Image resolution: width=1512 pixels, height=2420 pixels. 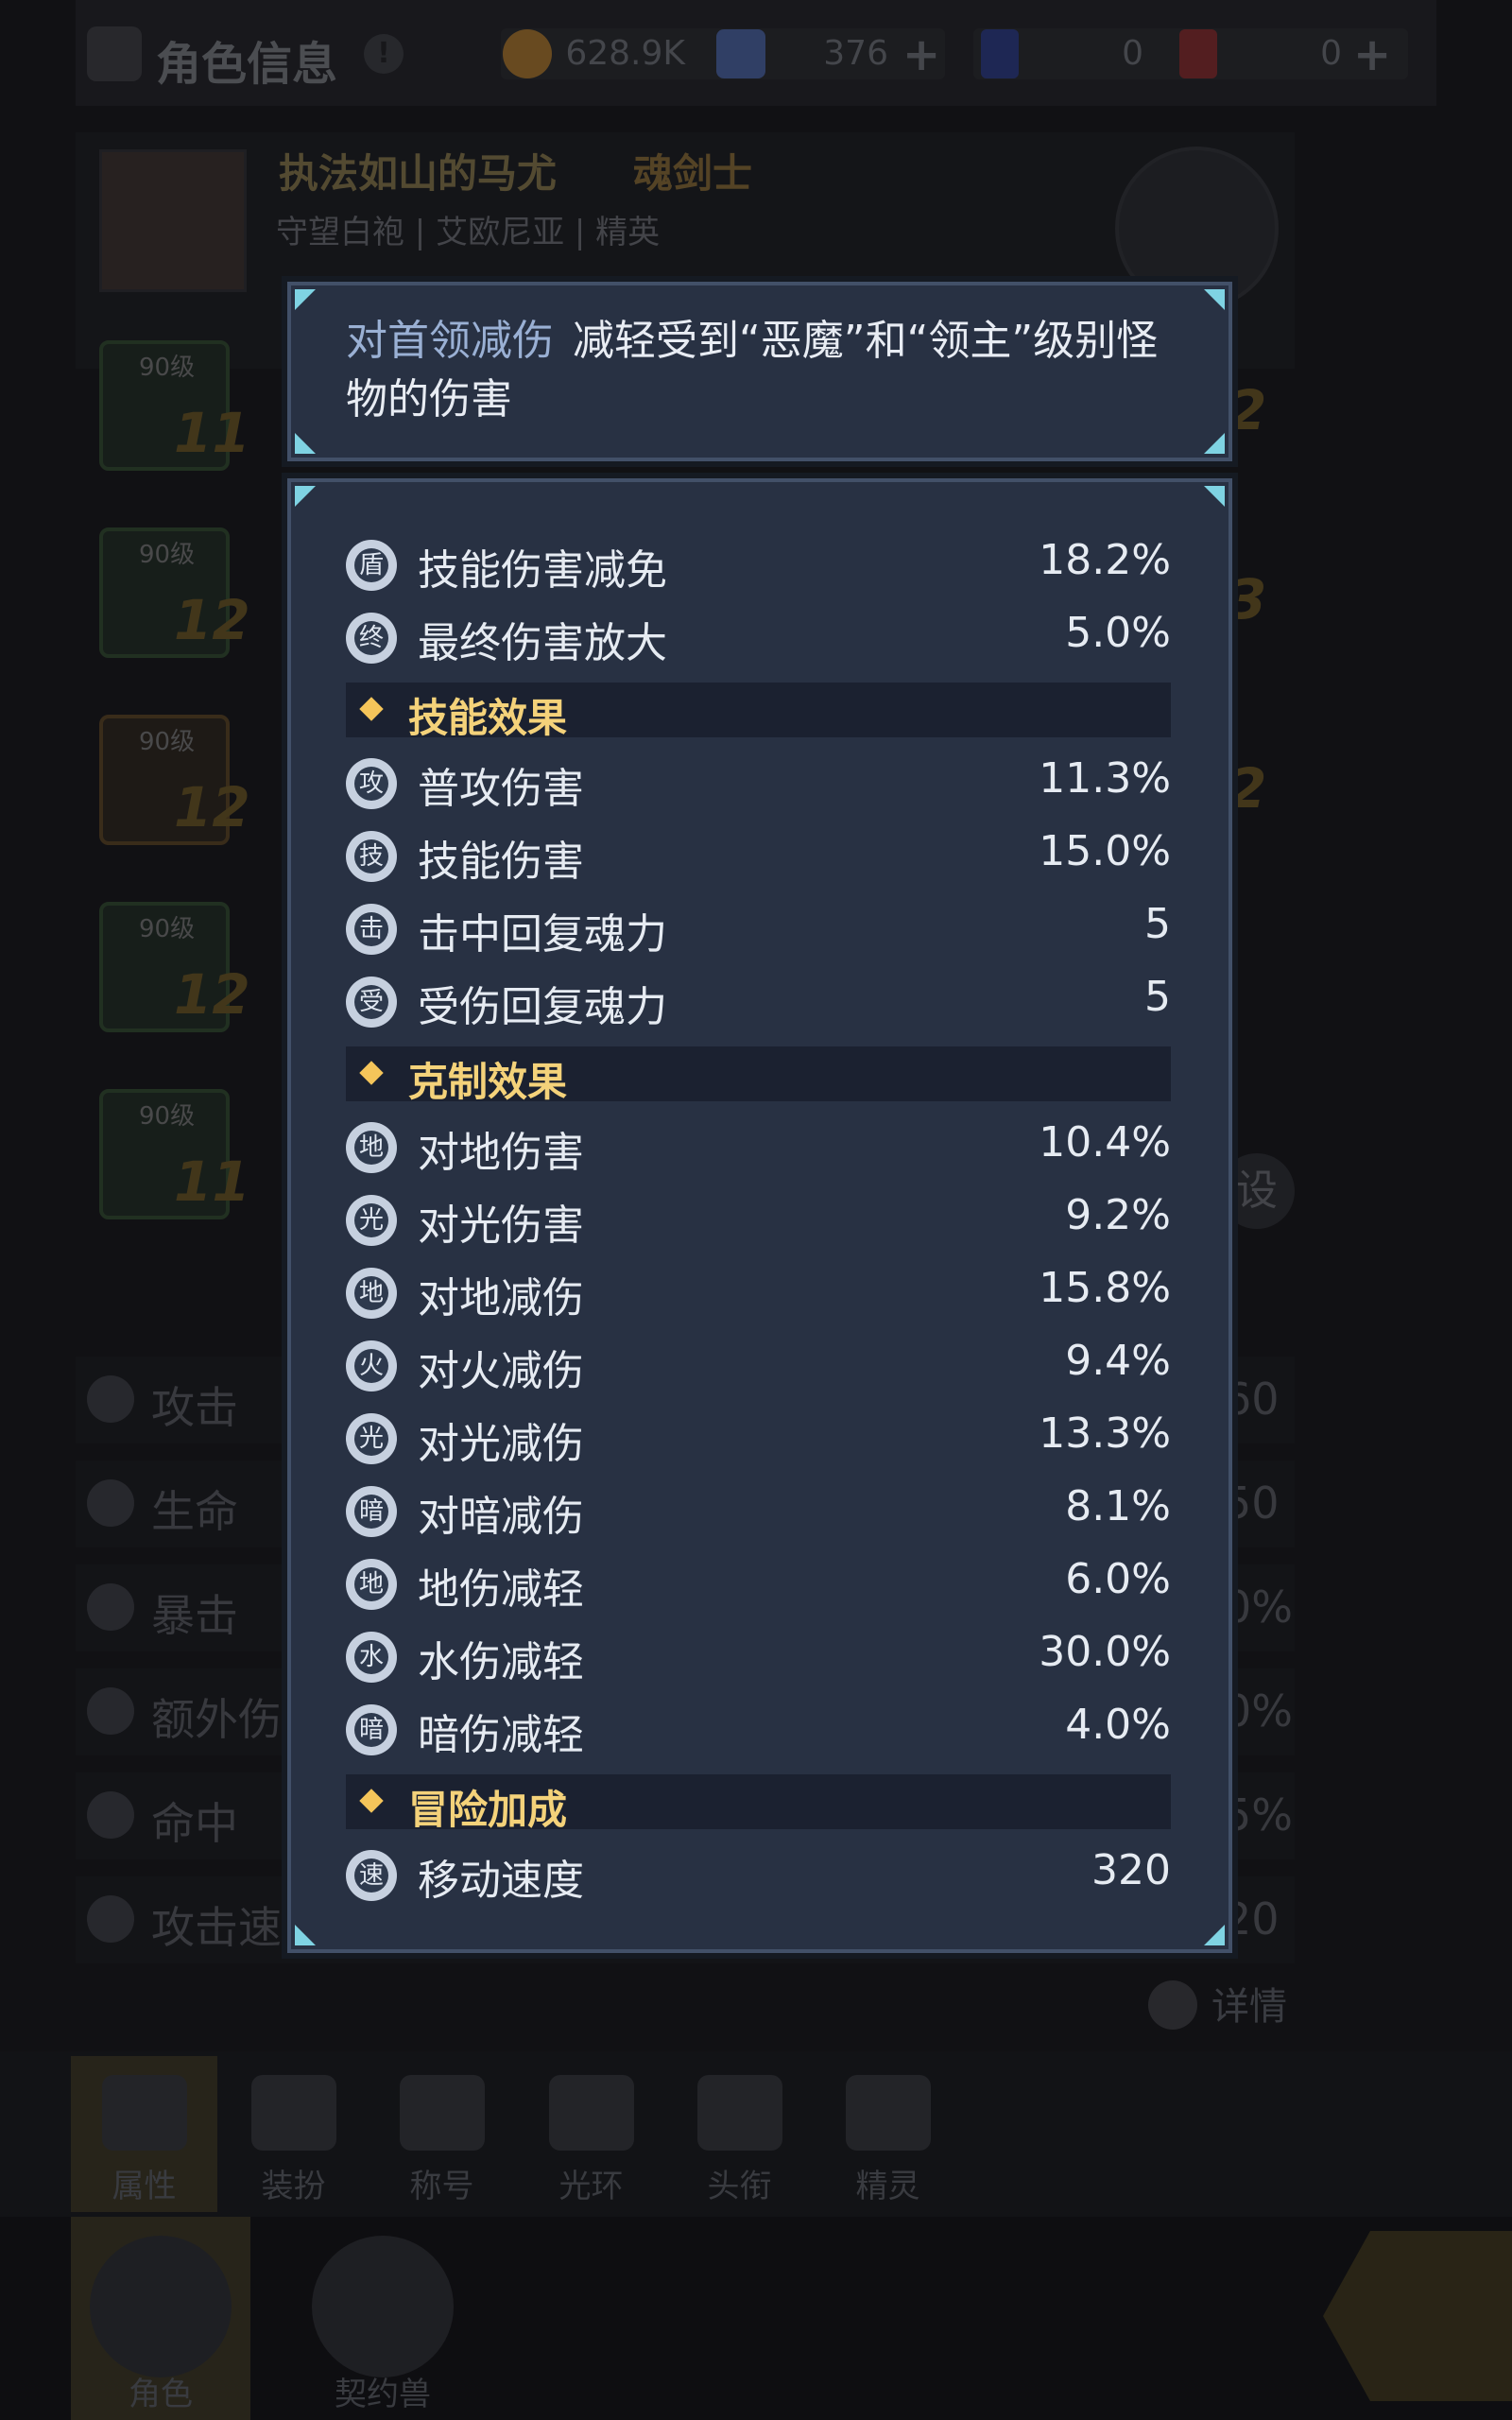 What do you see at coordinates (1105, 851) in the screenshot?
I see `stat-value: 15.0%` at bounding box center [1105, 851].